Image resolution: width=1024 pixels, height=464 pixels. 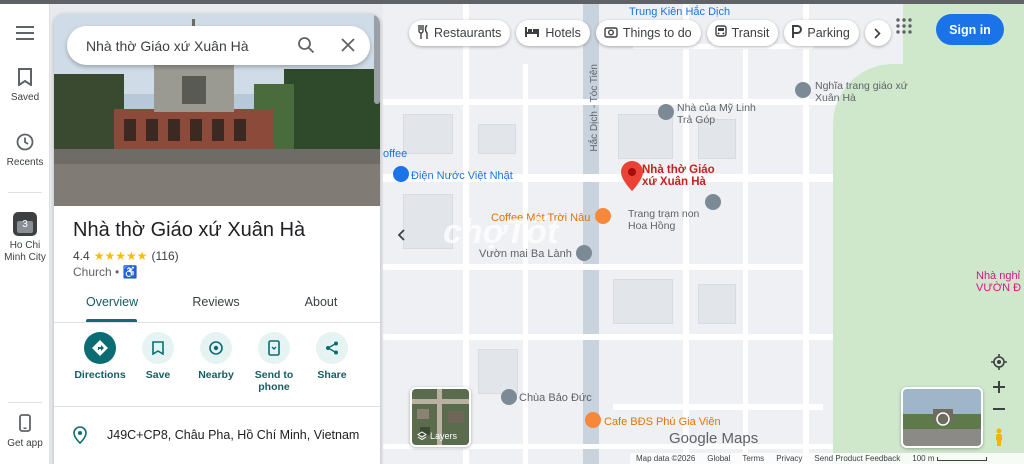 What do you see at coordinates (80, 435) in the screenshot?
I see `location-pin-icon` at bounding box center [80, 435].